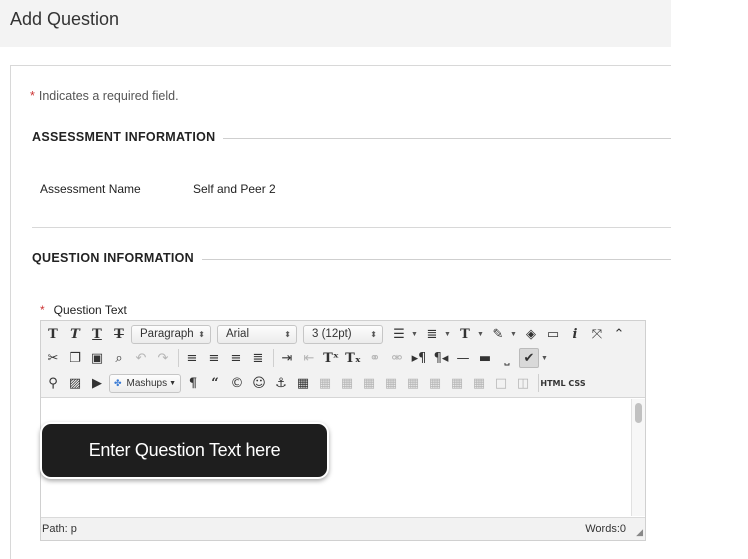 Image resolution: width=748 pixels, height=559 pixels. Describe the element at coordinates (238, 334) in the screenshot. I see `font-select-value: Arial` at that location.